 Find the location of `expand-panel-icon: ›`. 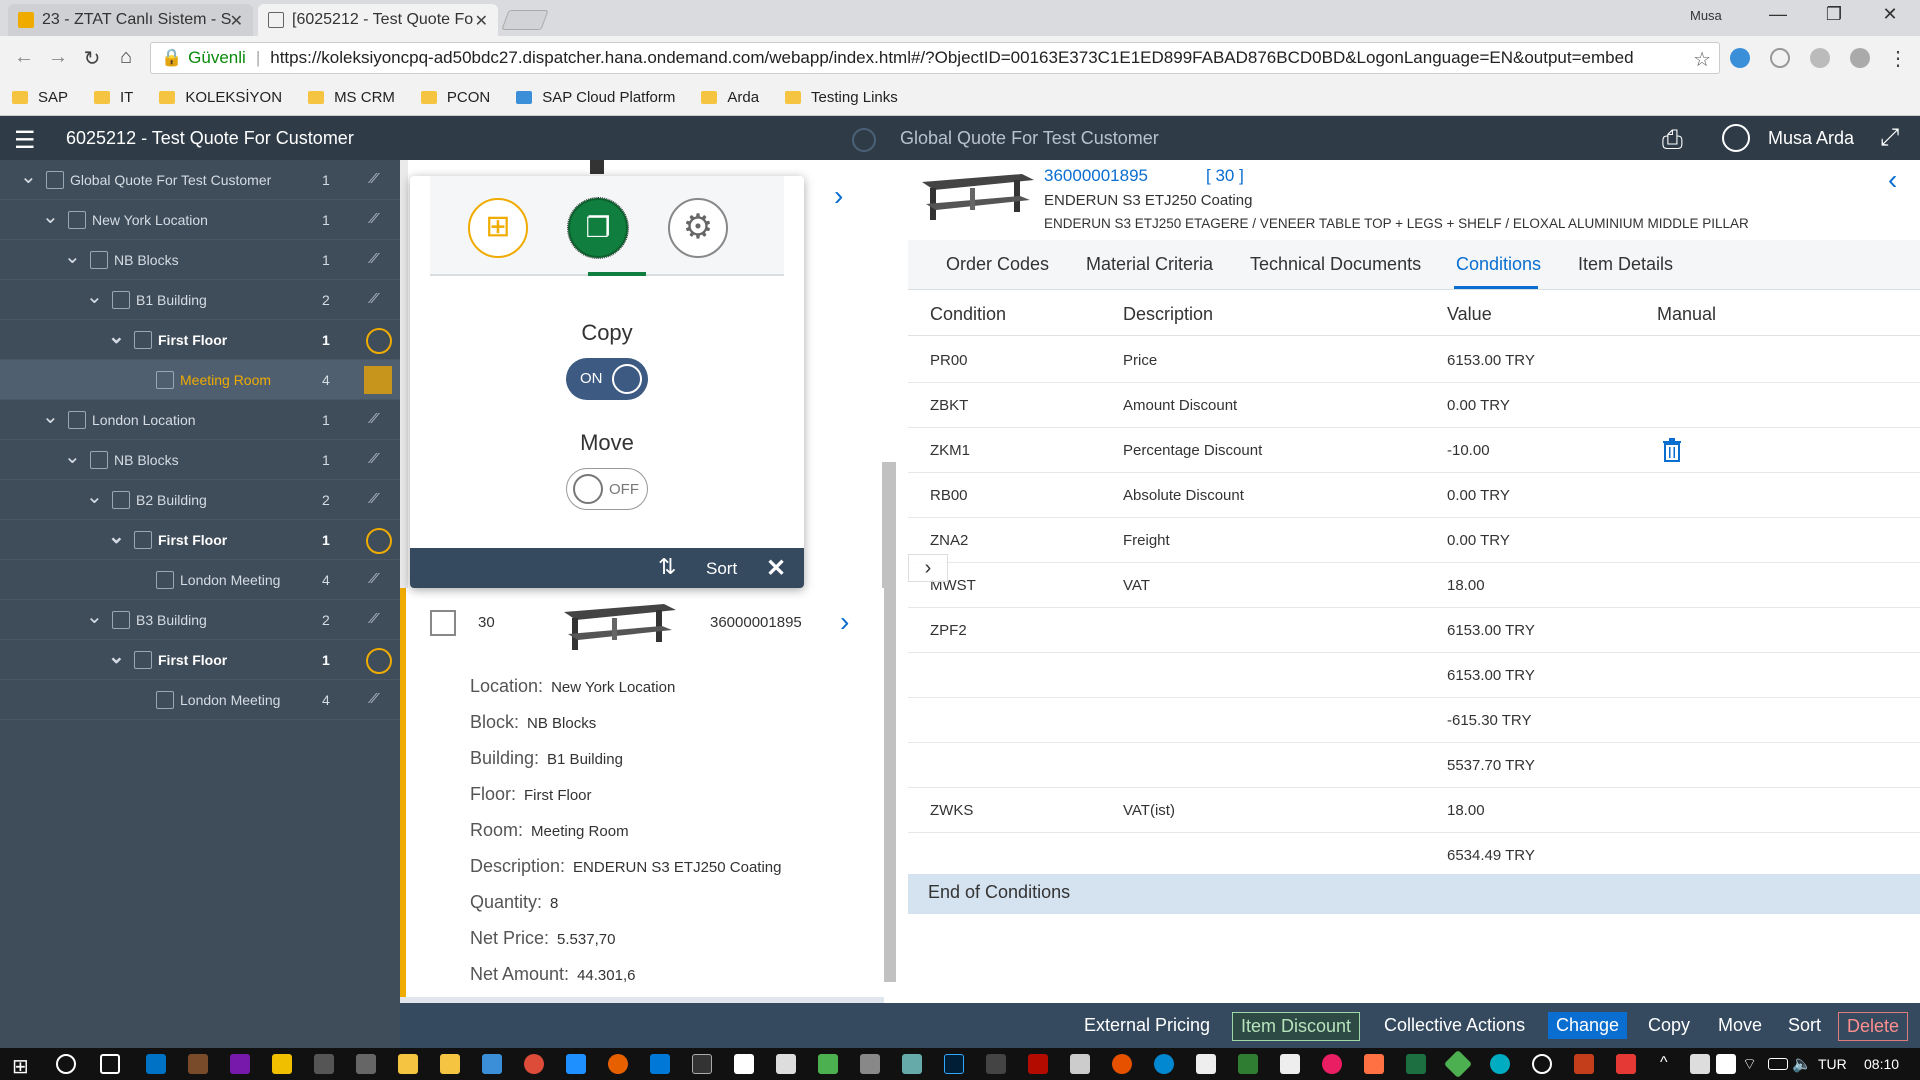

expand-panel-icon: › is located at coordinates (928, 568).